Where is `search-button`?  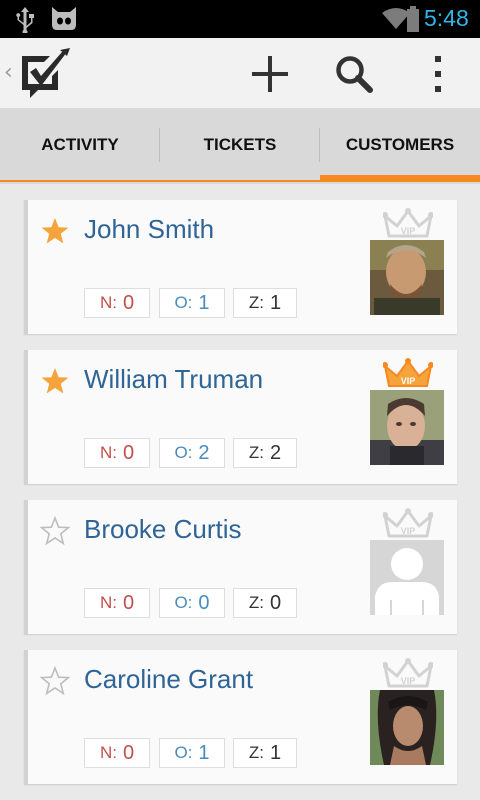 search-button is located at coordinates (354, 74).